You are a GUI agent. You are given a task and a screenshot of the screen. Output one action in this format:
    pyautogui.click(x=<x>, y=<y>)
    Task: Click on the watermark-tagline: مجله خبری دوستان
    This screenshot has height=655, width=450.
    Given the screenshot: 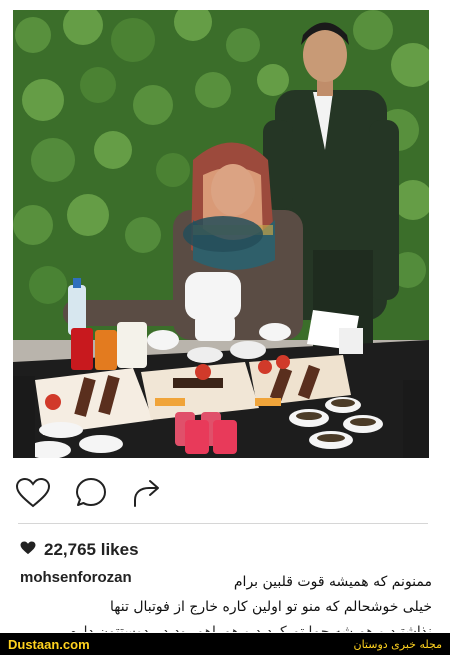 What is the action you would take?
    pyautogui.click(x=398, y=644)
    